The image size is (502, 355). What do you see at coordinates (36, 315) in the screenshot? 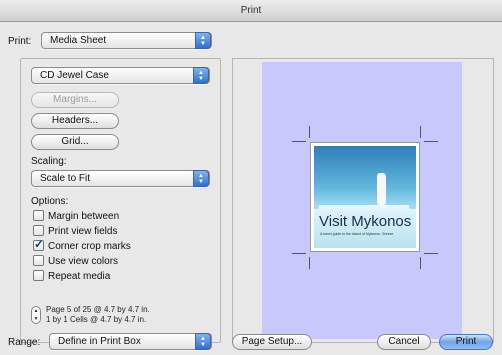
I see `page-stepper: ▲ ▼` at bounding box center [36, 315].